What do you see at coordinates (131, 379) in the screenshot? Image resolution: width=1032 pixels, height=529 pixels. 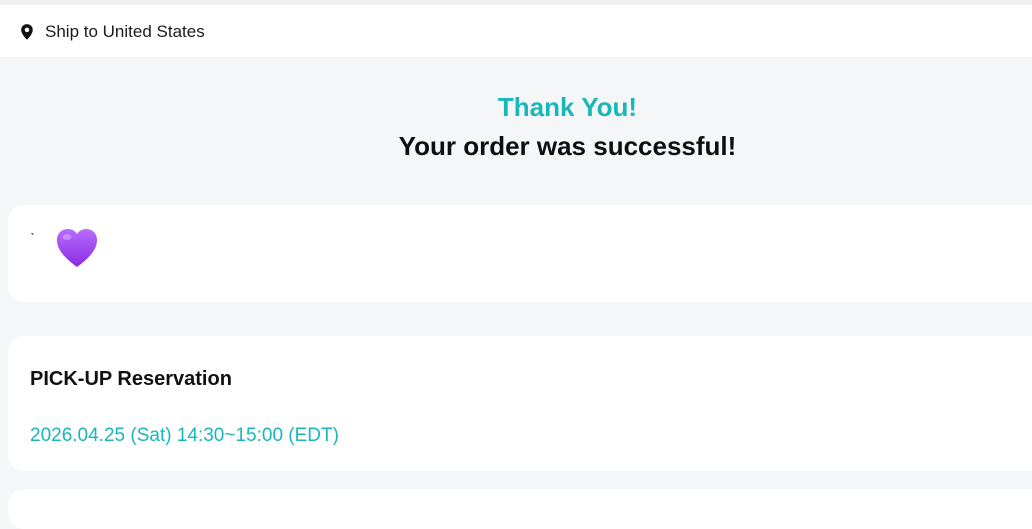 I see `pickup-title: PICK-UP Reservation` at bounding box center [131, 379].